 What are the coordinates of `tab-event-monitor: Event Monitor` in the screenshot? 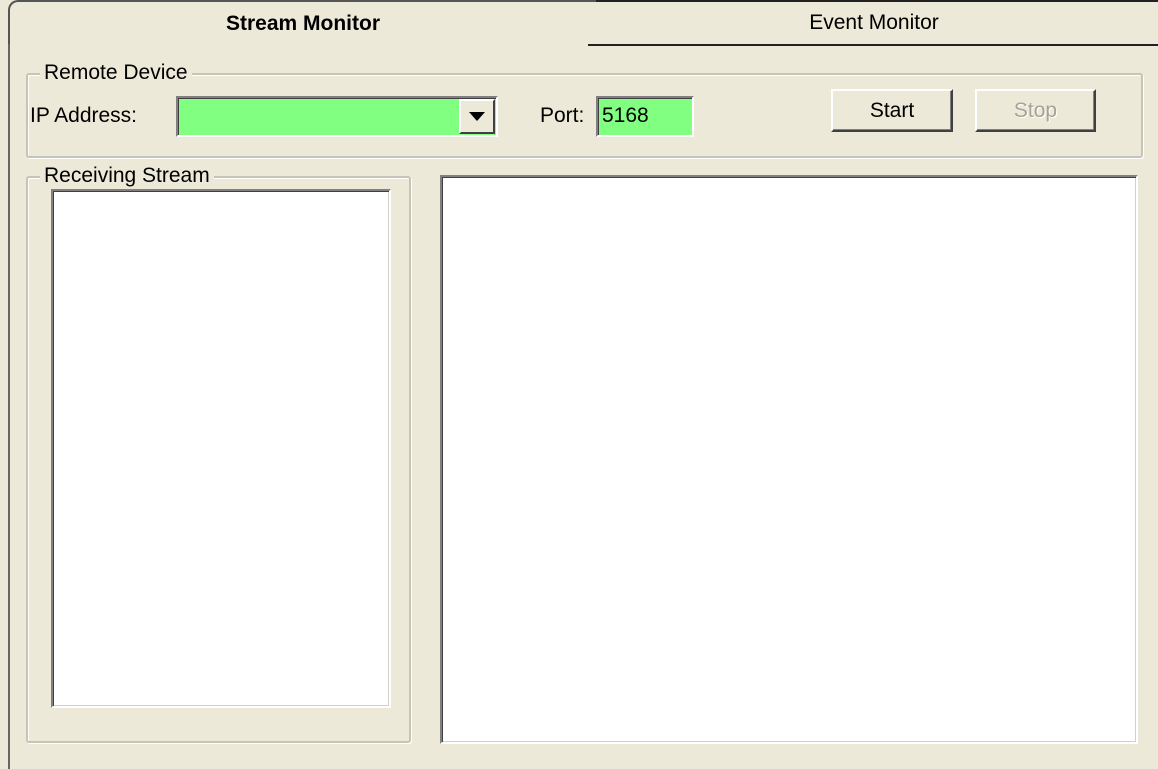 It's located at (873, 23).